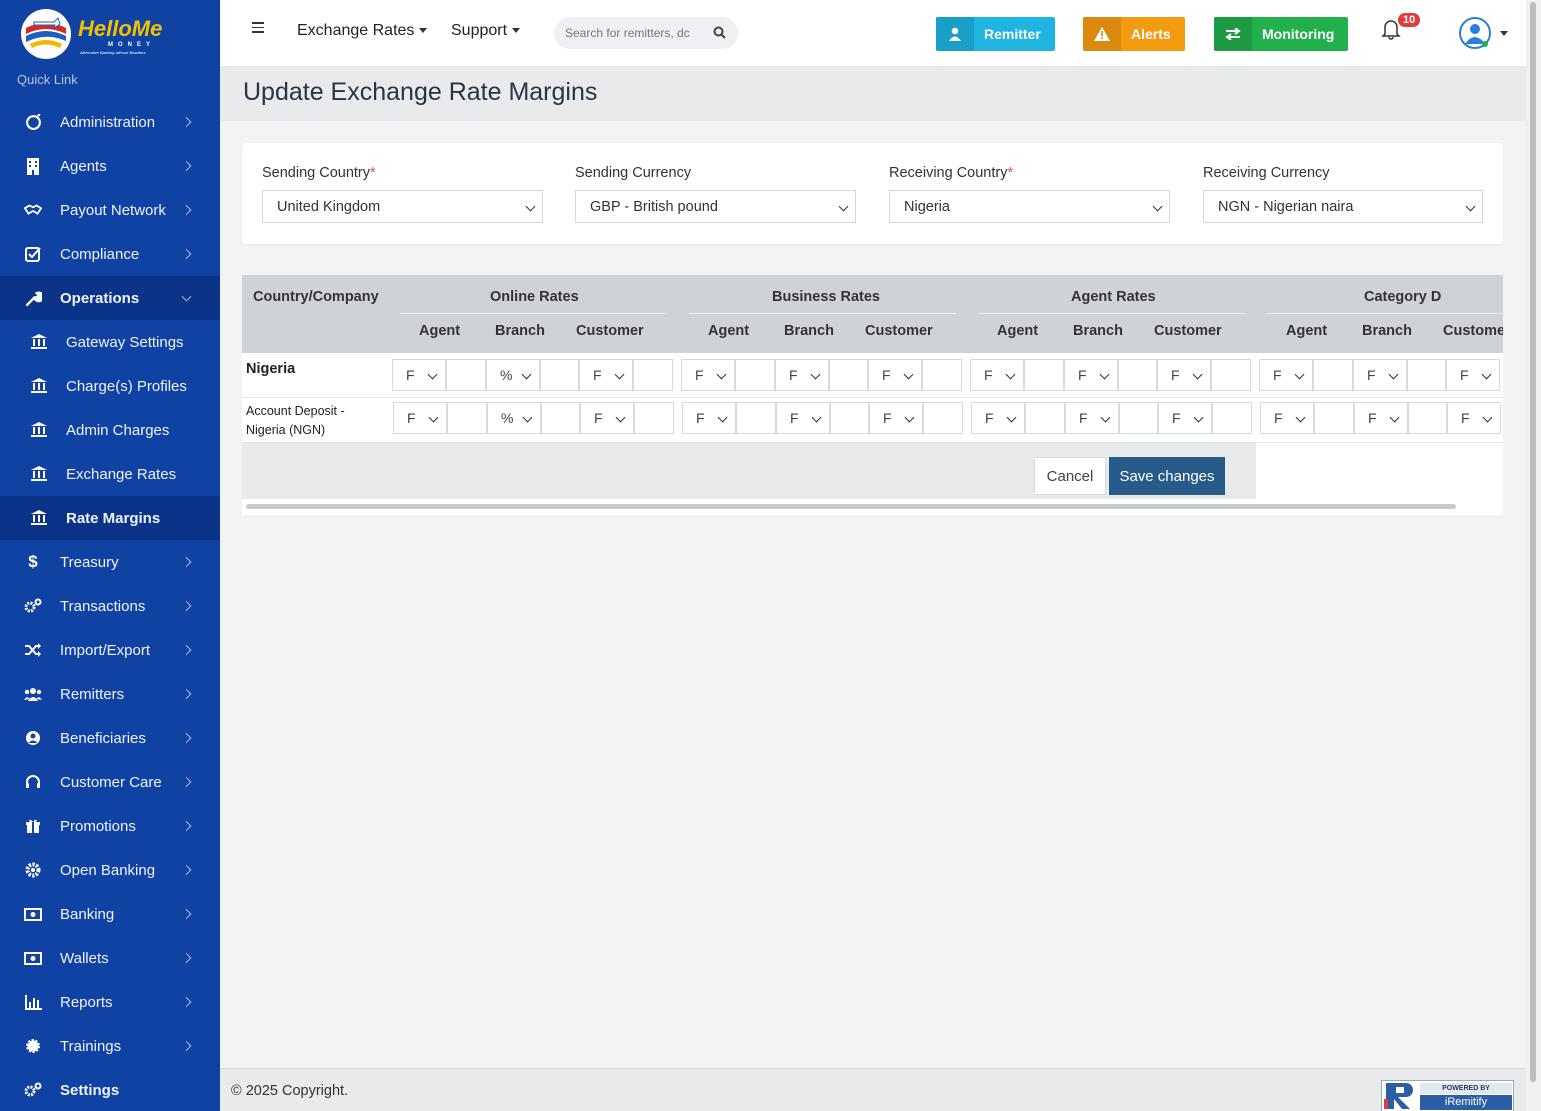  What do you see at coordinates (995, 34) in the screenshot?
I see `remitter-button: Remitter` at bounding box center [995, 34].